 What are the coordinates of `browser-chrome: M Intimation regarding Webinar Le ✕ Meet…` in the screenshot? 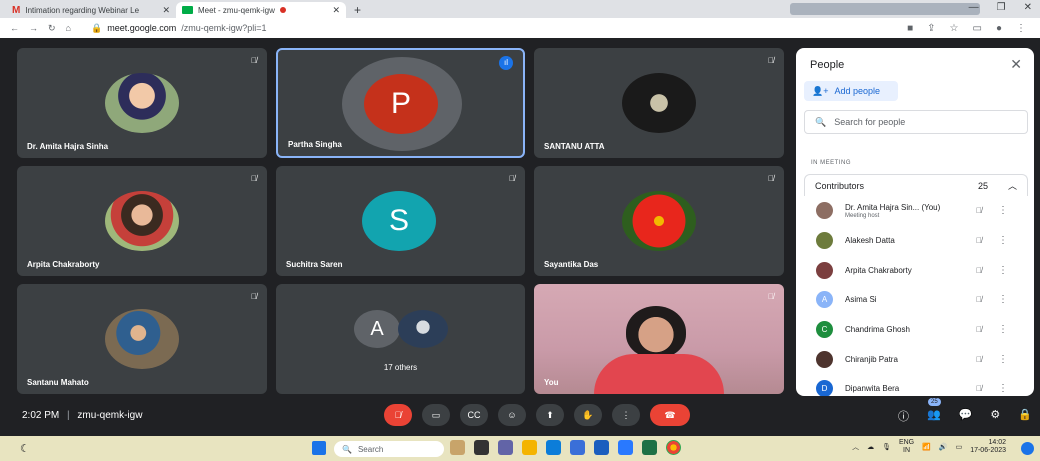 It's located at (520, 19).